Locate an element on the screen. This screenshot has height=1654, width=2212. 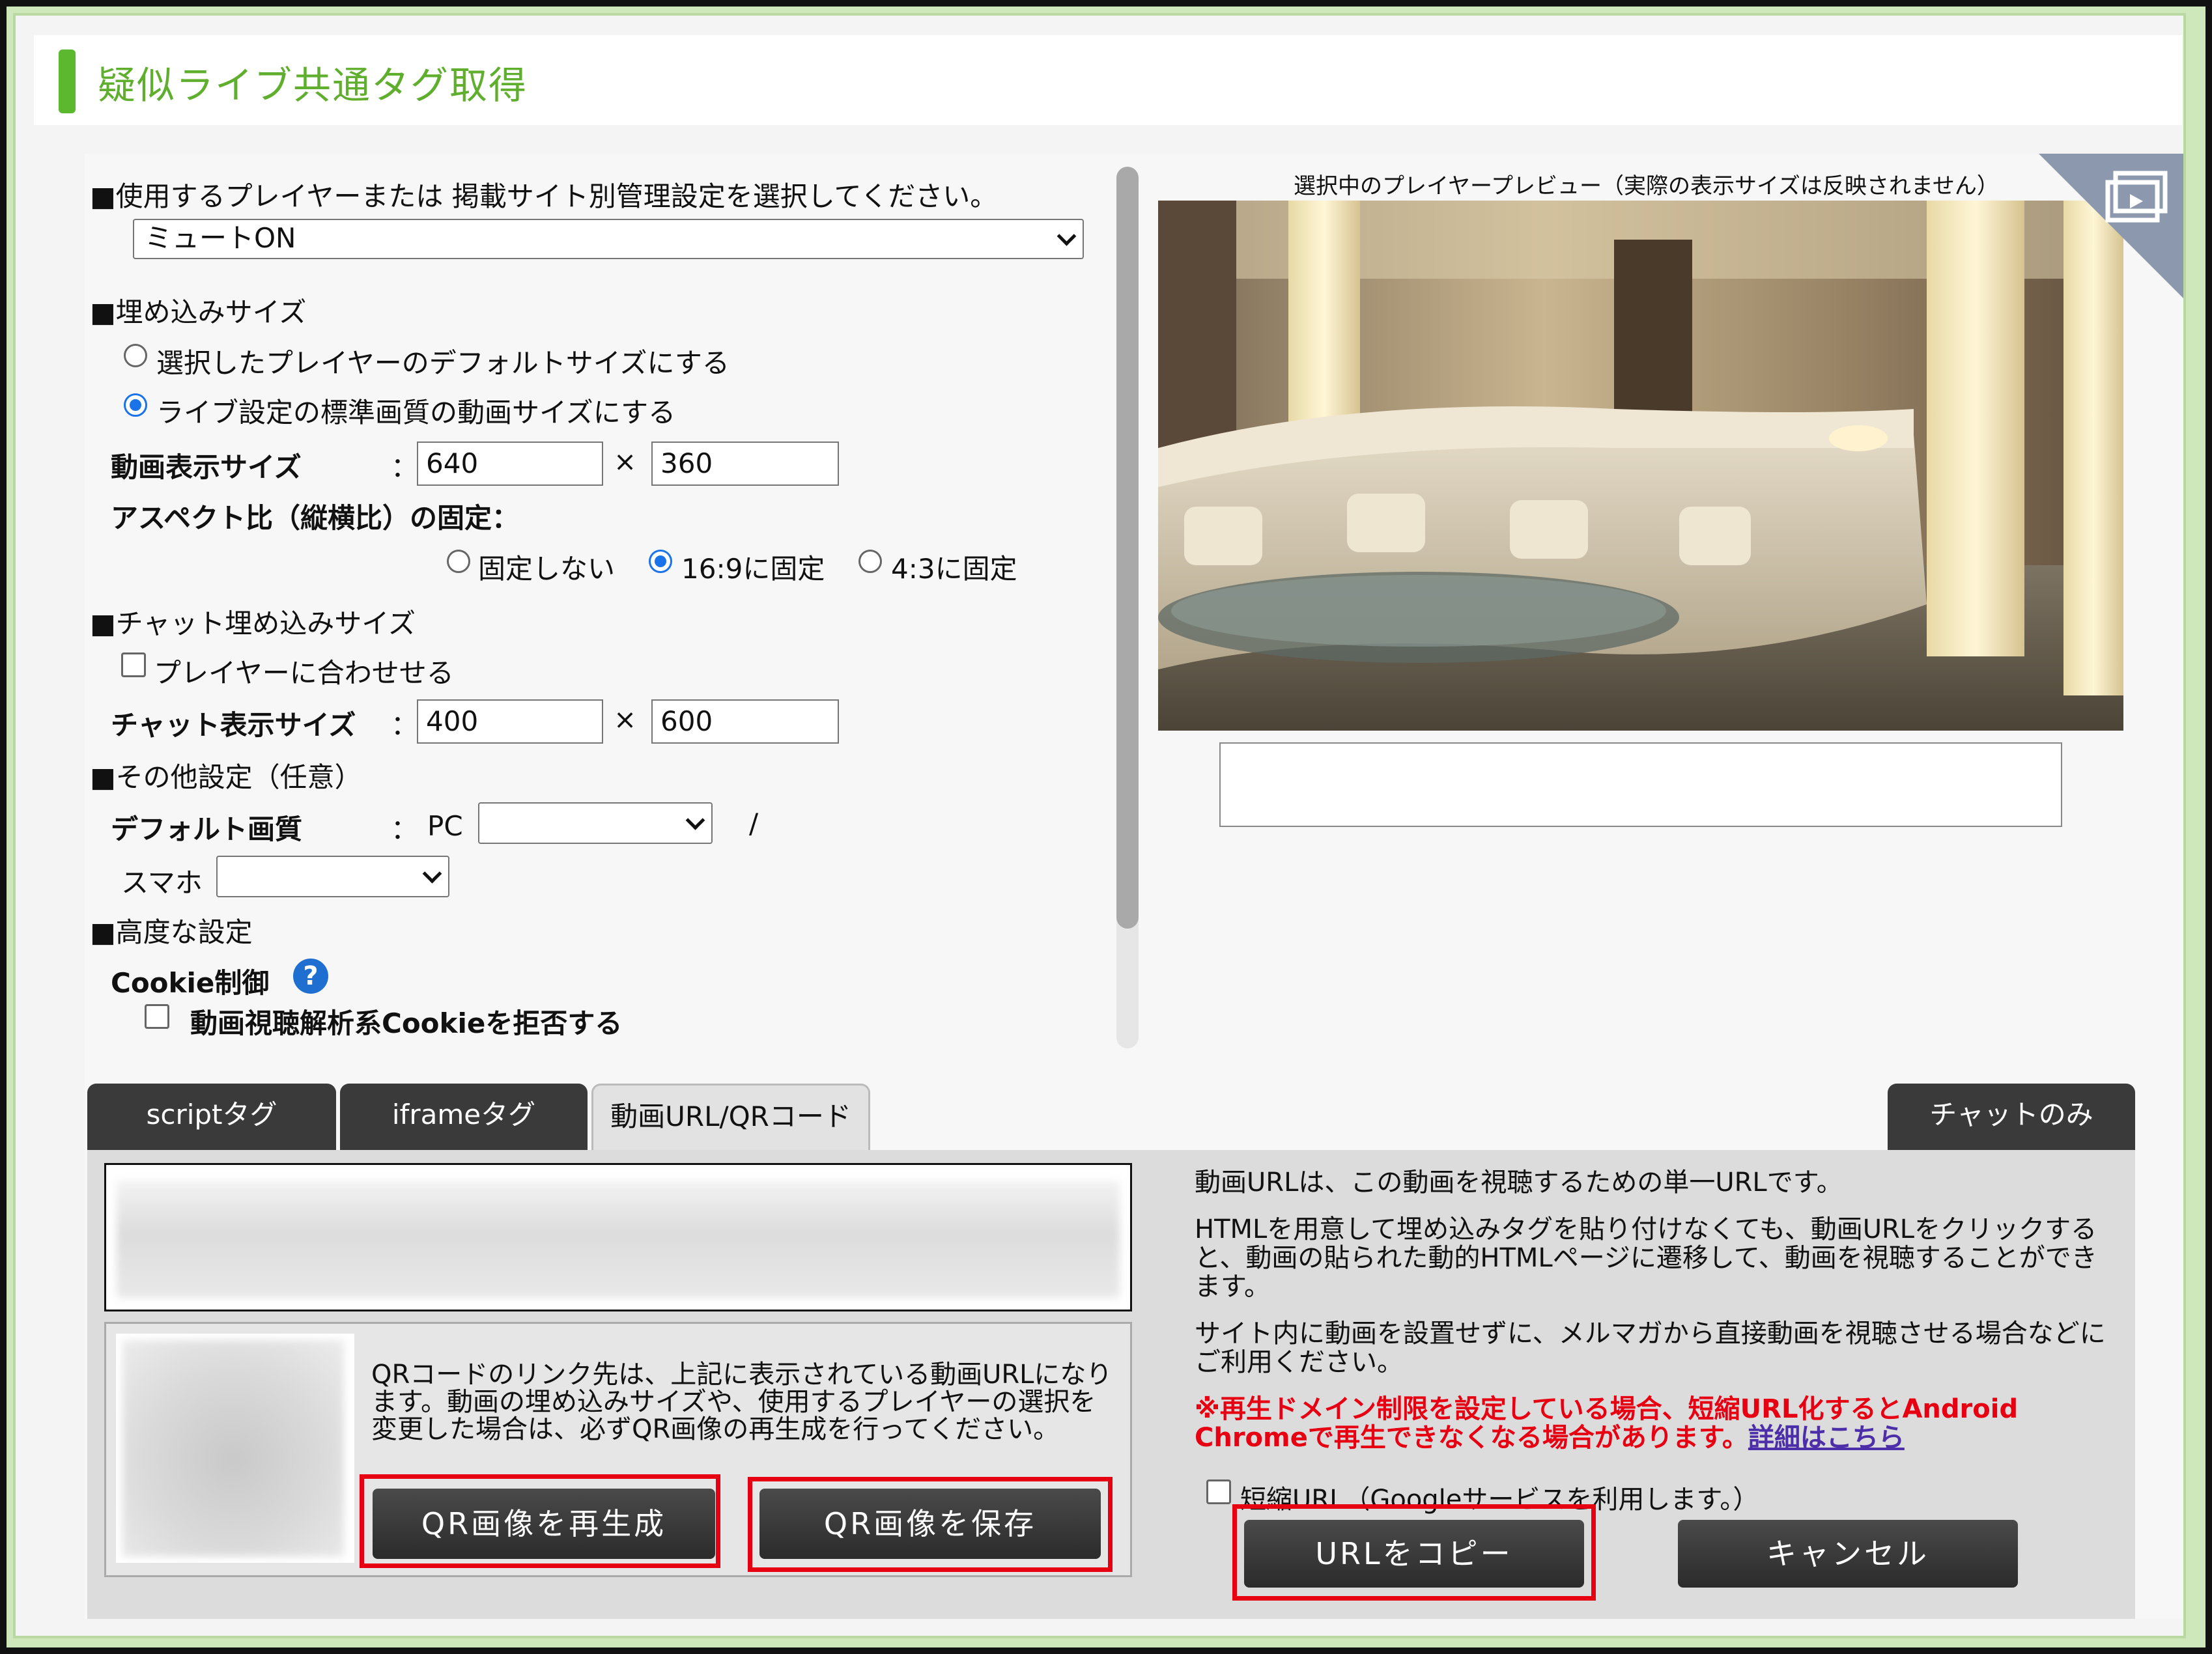
video-url-textarea is located at coordinates (618, 1237).